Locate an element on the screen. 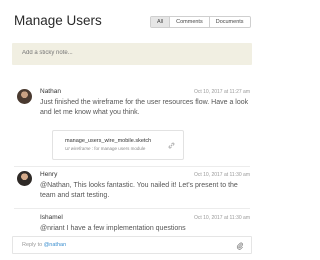 The image size is (320, 260). attachment-description: UI wireframe : for manage users module is located at coordinates (105, 148).